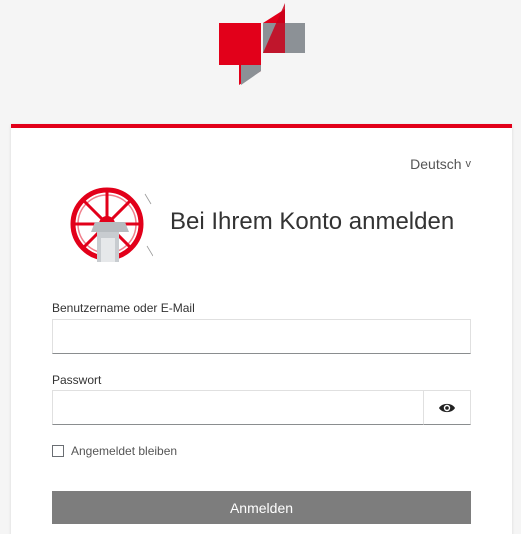 The height and width of the screenshot is (534, 521). What do you see at coordinates (238, 407) in the screenshot?
I see `password-input` at bounding box center [238, 407].